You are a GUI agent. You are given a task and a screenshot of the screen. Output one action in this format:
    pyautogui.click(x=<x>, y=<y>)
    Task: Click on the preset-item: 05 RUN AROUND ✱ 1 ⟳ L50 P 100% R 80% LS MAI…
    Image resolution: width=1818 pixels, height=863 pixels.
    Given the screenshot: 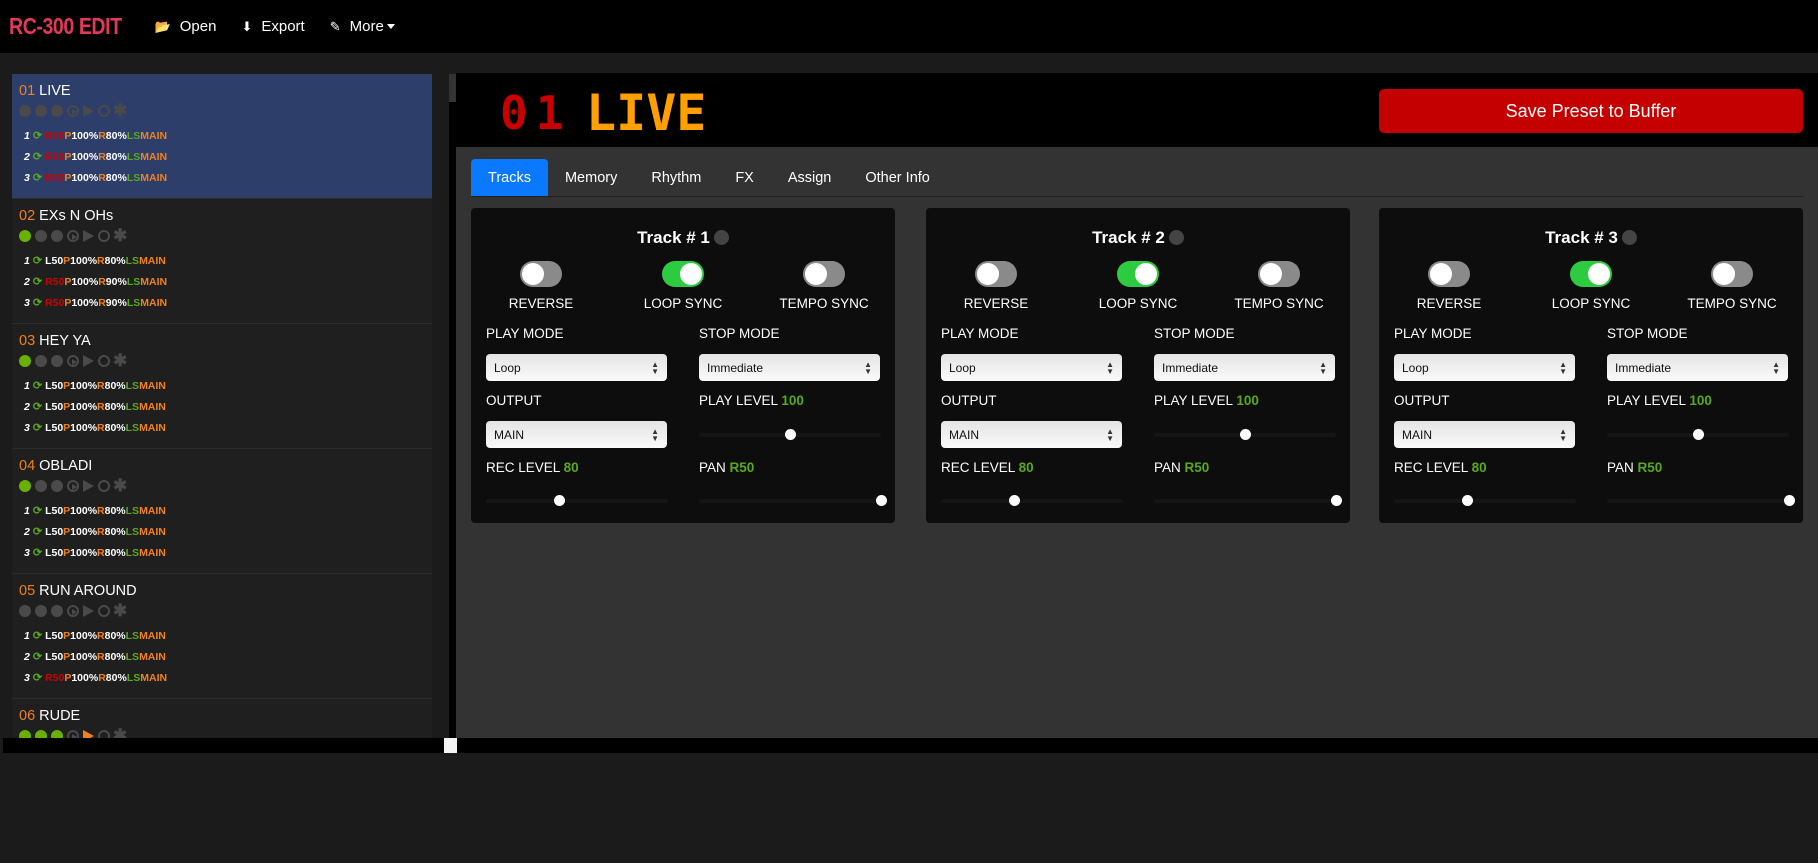 What is the action you would take?
    pyautogui.click(x=222, y=636)
    